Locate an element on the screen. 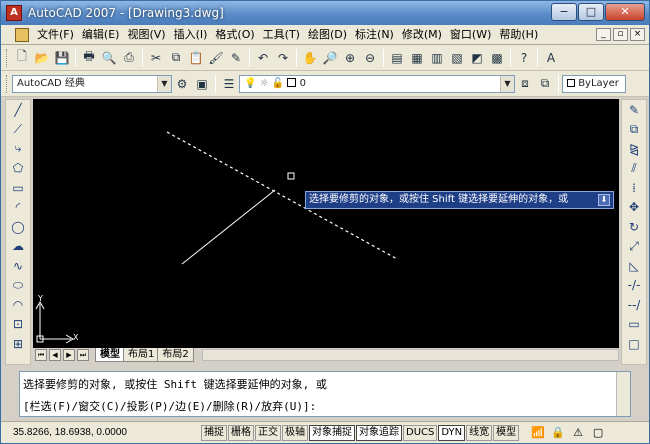 The height and width of the screenshot is (444, 650). print-preview-icon: 🔍 is located at coordinates (109, 58).